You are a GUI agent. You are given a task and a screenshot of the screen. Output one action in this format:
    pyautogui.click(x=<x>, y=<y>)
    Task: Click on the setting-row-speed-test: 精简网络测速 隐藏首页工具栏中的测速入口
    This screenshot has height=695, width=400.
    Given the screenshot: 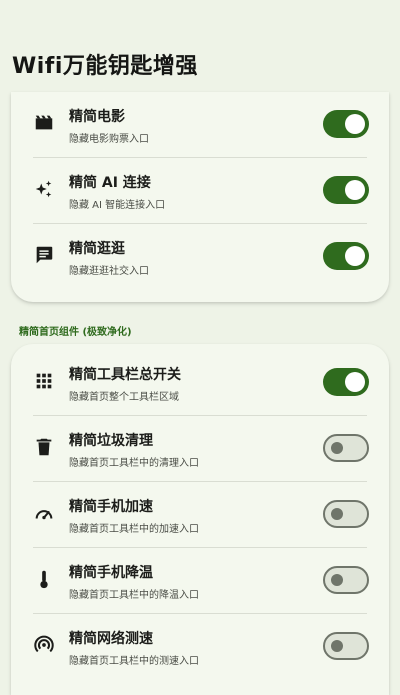 What is the action you would take?
    pyautogui.click(x=200, y=647)
    